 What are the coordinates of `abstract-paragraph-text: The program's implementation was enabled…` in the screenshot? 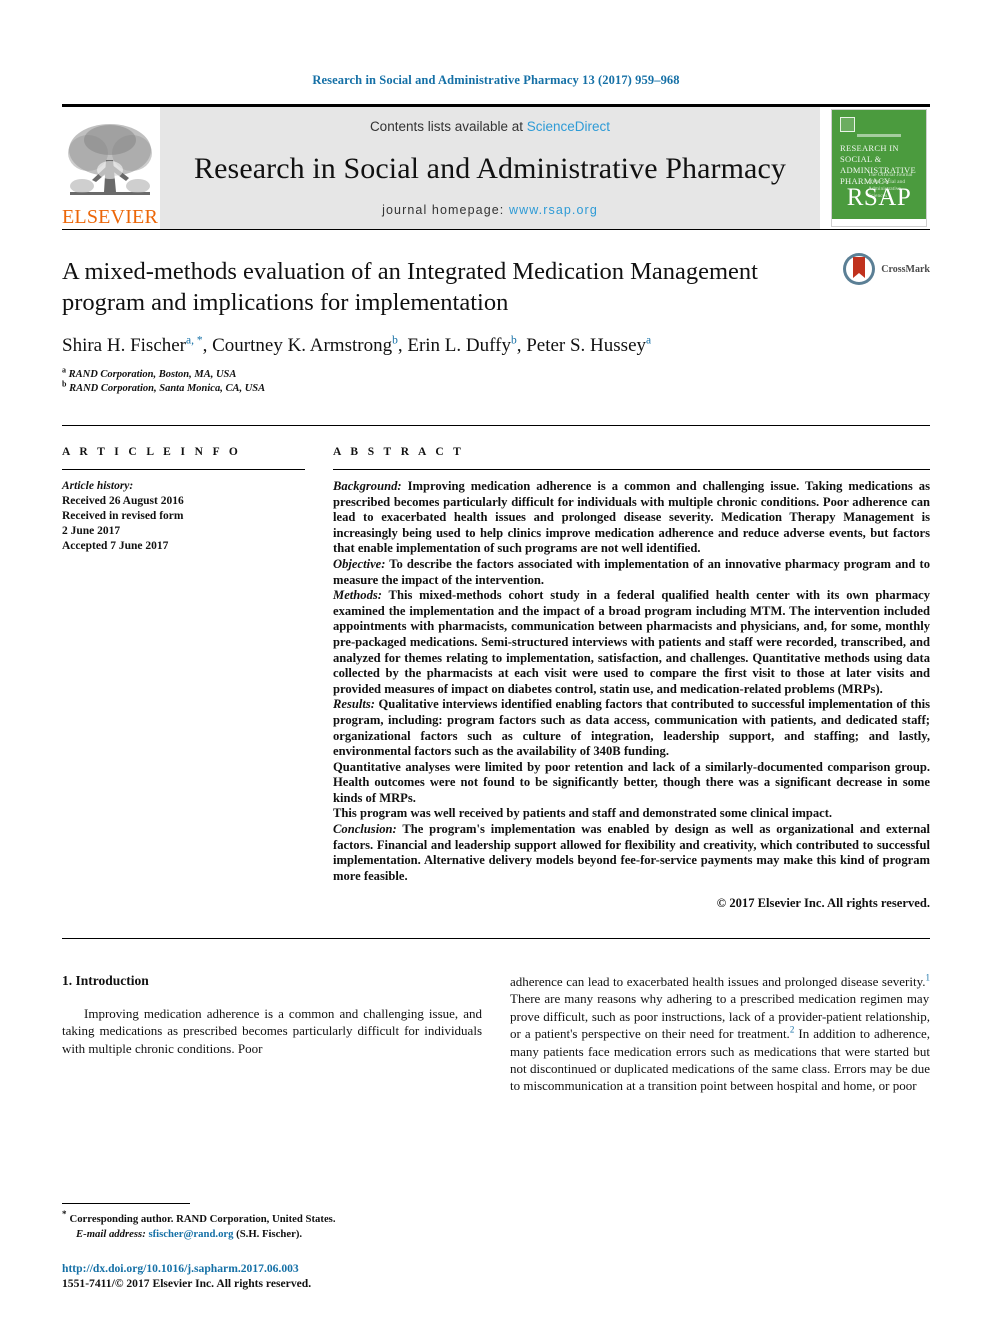 It's located at (631, 852).